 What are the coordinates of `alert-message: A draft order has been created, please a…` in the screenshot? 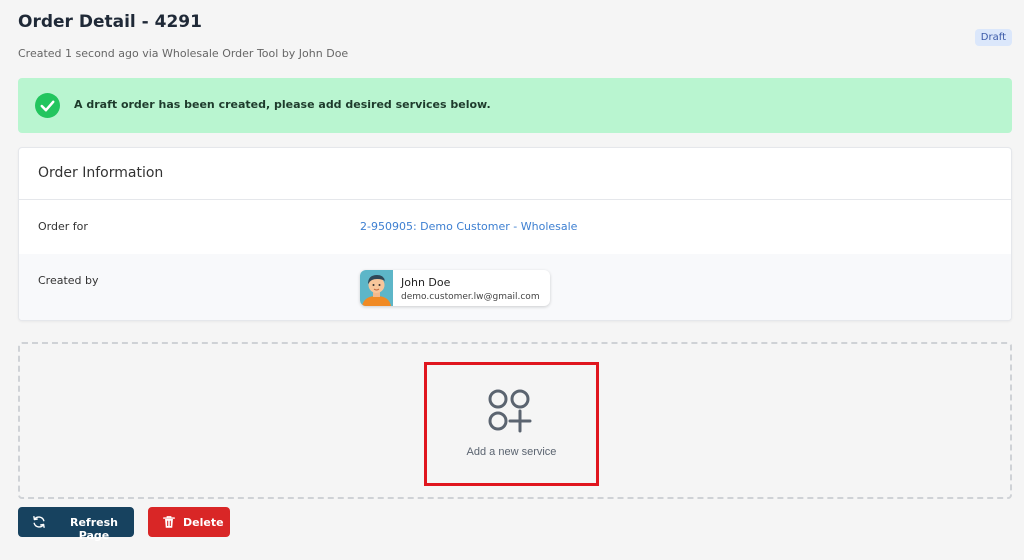 It's located at (282, 104).